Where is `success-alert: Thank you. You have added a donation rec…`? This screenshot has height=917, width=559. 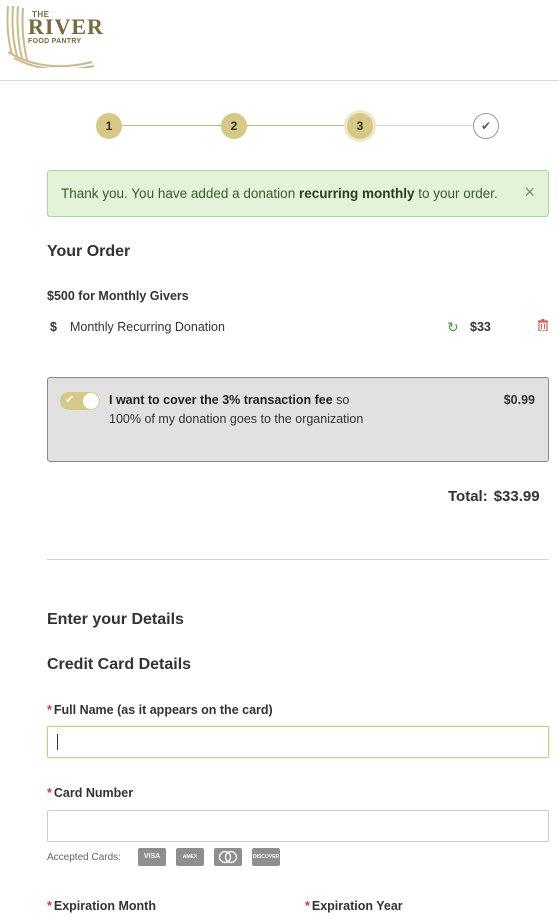
success-alert: Thank you. You have added a donation rec… is located at coordinates (298, 193).